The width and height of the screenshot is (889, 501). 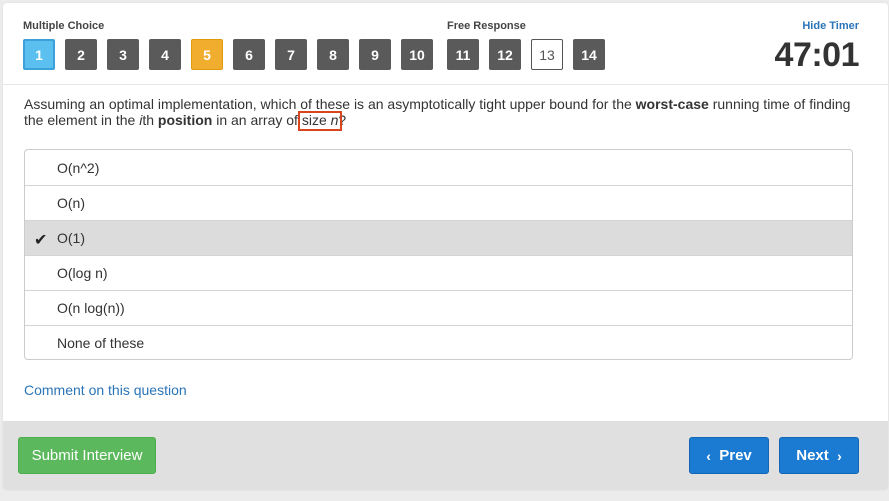 What do you see at coordinates (71, 238) in the screenshot?
I see `option-label: O(1)` at bounding box center [71, 238].